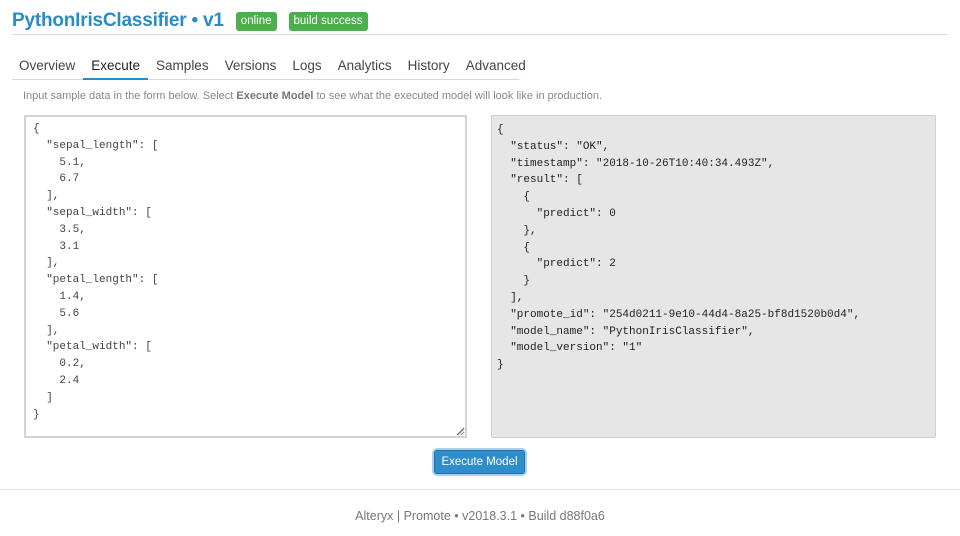 The image size is (960, 536). Describe the element at coordinates (275, 96) in the screenshot. I see `instruction-bold: Execute Model` at that location.